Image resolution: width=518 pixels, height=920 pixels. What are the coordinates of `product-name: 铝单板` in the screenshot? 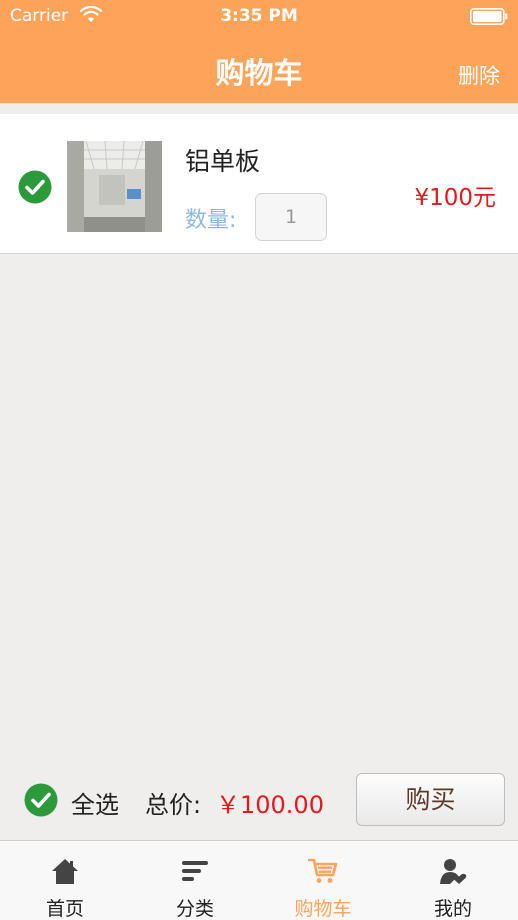 It's located at (223, 161).